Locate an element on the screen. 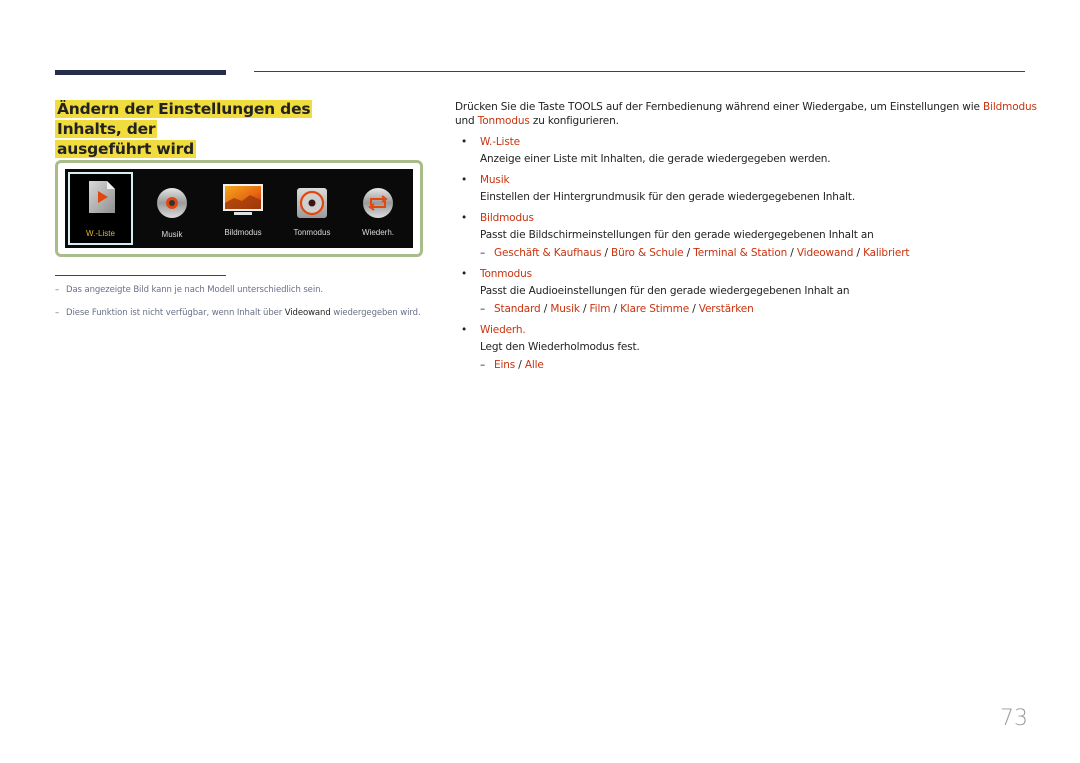 The height and width of the screenshot is (763, 1080). footnote-text: wiedergegeben wird. is located at coordinates (375, 313).